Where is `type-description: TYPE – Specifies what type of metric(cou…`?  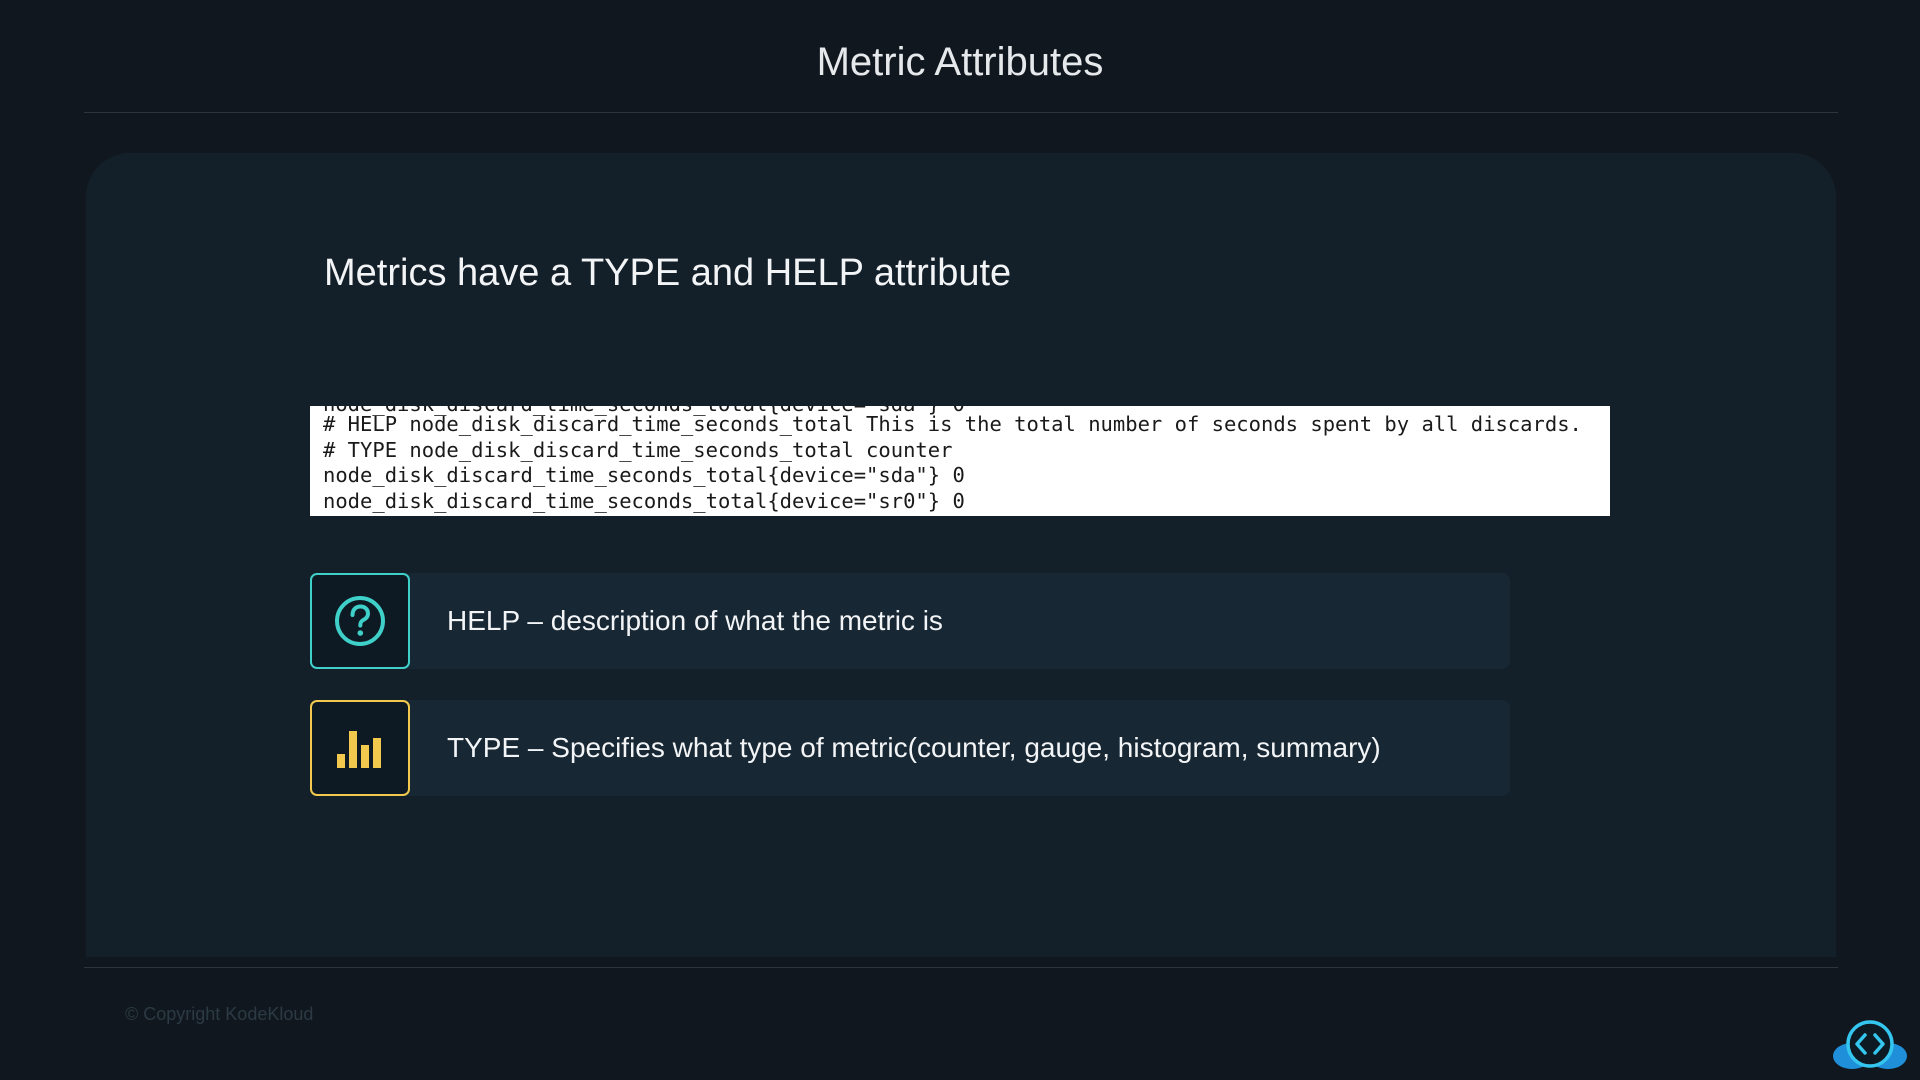 type-description: TYPE – Specifies what type of metric(cou… is located at coordinates (914, 747).